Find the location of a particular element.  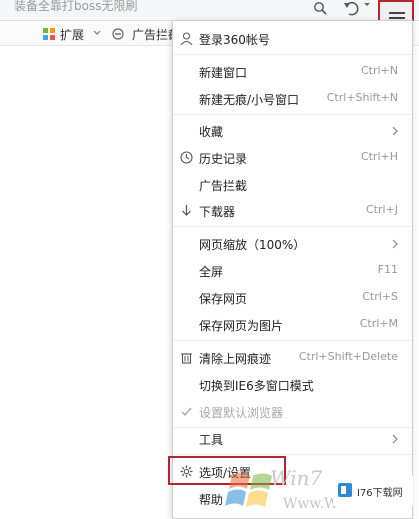

trash-icon is located at coordinates (186, 358).